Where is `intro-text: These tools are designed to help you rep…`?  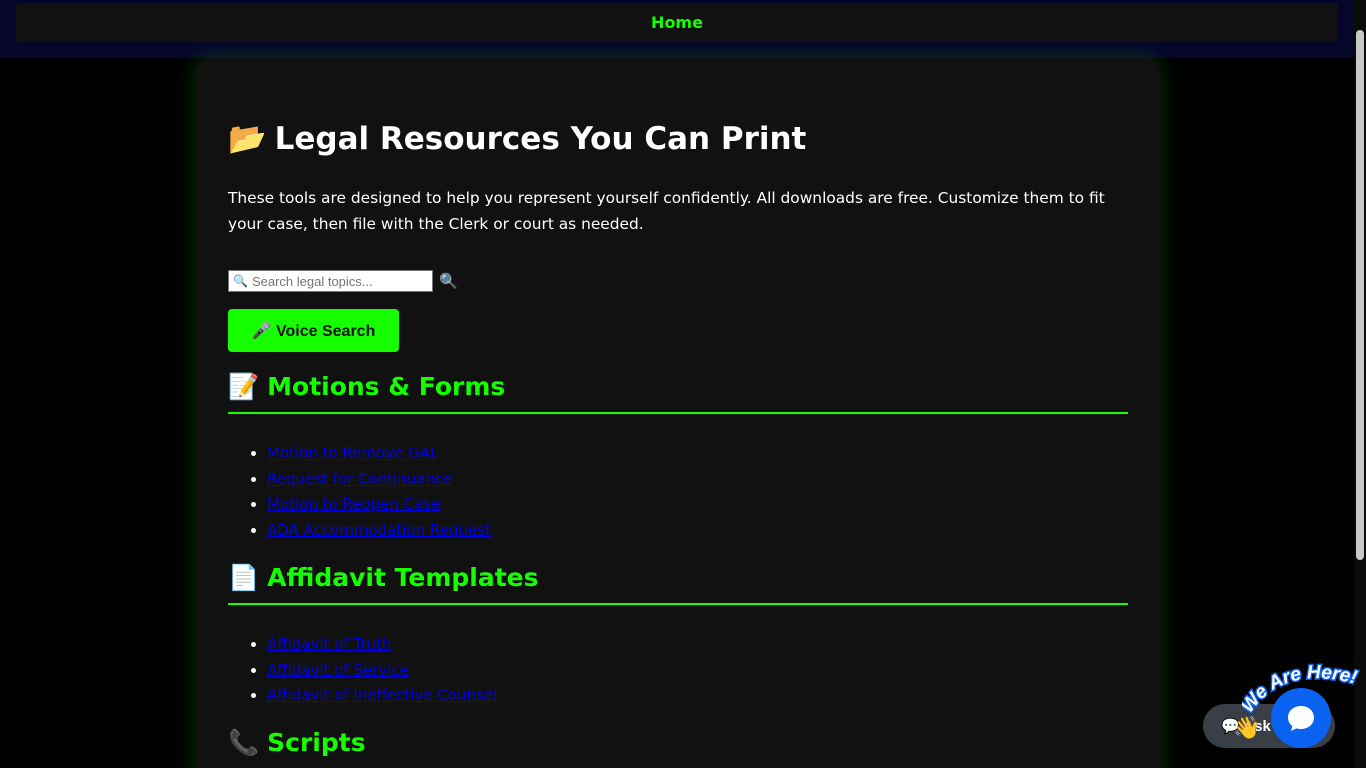 intro-text: These tools are designed to help you rep… is located at coordinates (666, 211).